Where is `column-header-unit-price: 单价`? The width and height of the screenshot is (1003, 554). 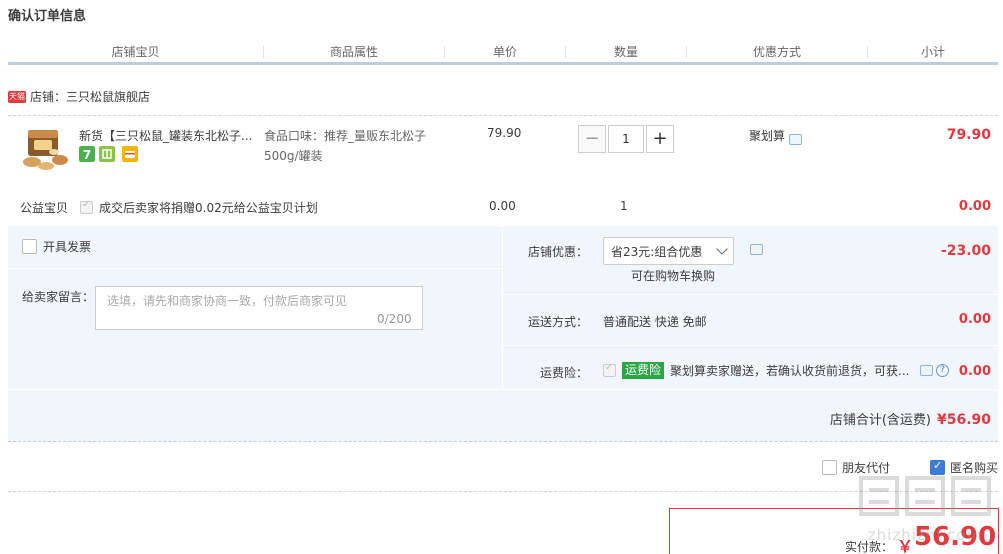
column-header-unit-price: 单价 is located at coordinates (504, 52).